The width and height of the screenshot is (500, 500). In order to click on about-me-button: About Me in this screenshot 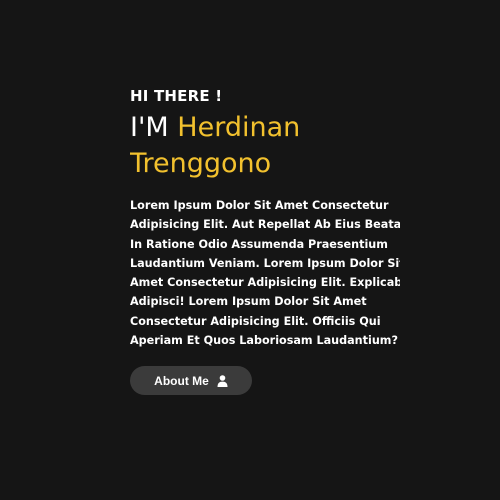, I will do `click(191, 380)`.